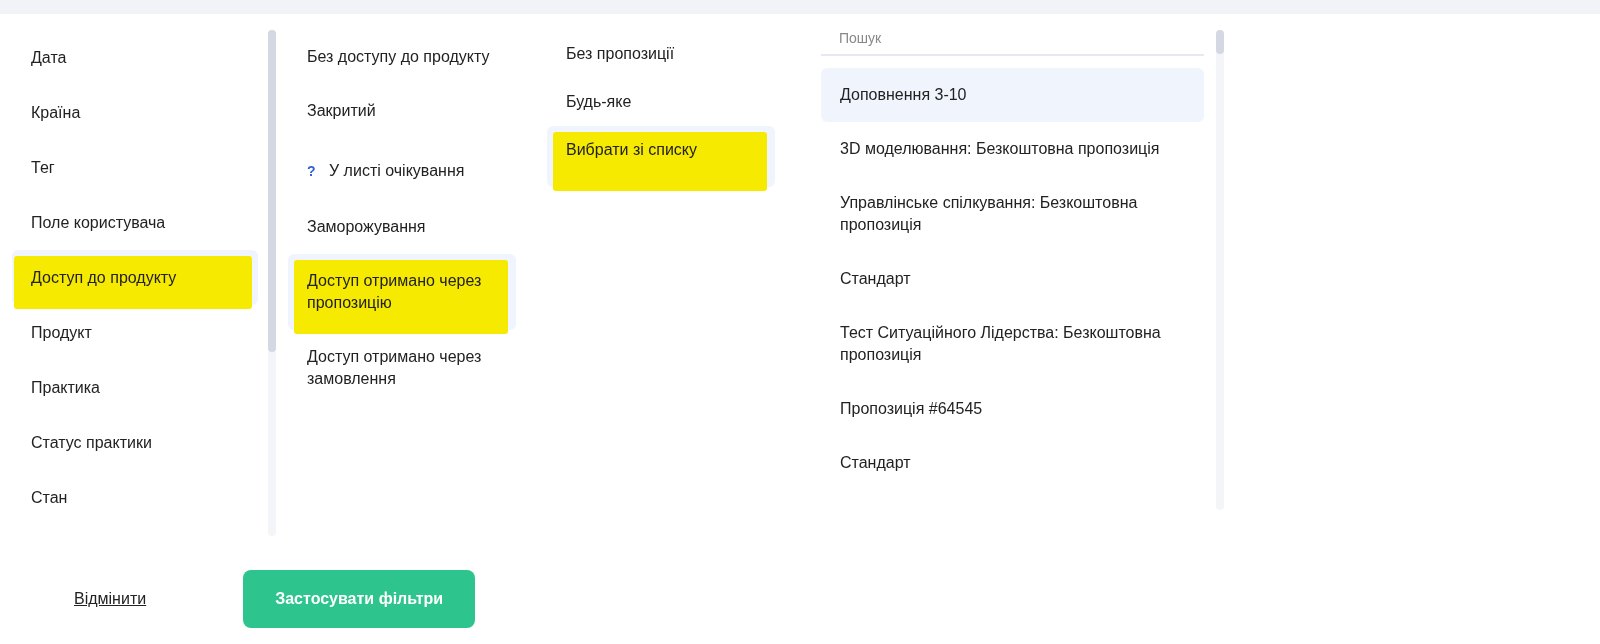 Image resolution: width=1600 pixels, height=644 pixels. I want to click on offer-list-item: Тест Ситуаційного Лідерства: Безкоштовна пропозиція, so click(1012, 344).